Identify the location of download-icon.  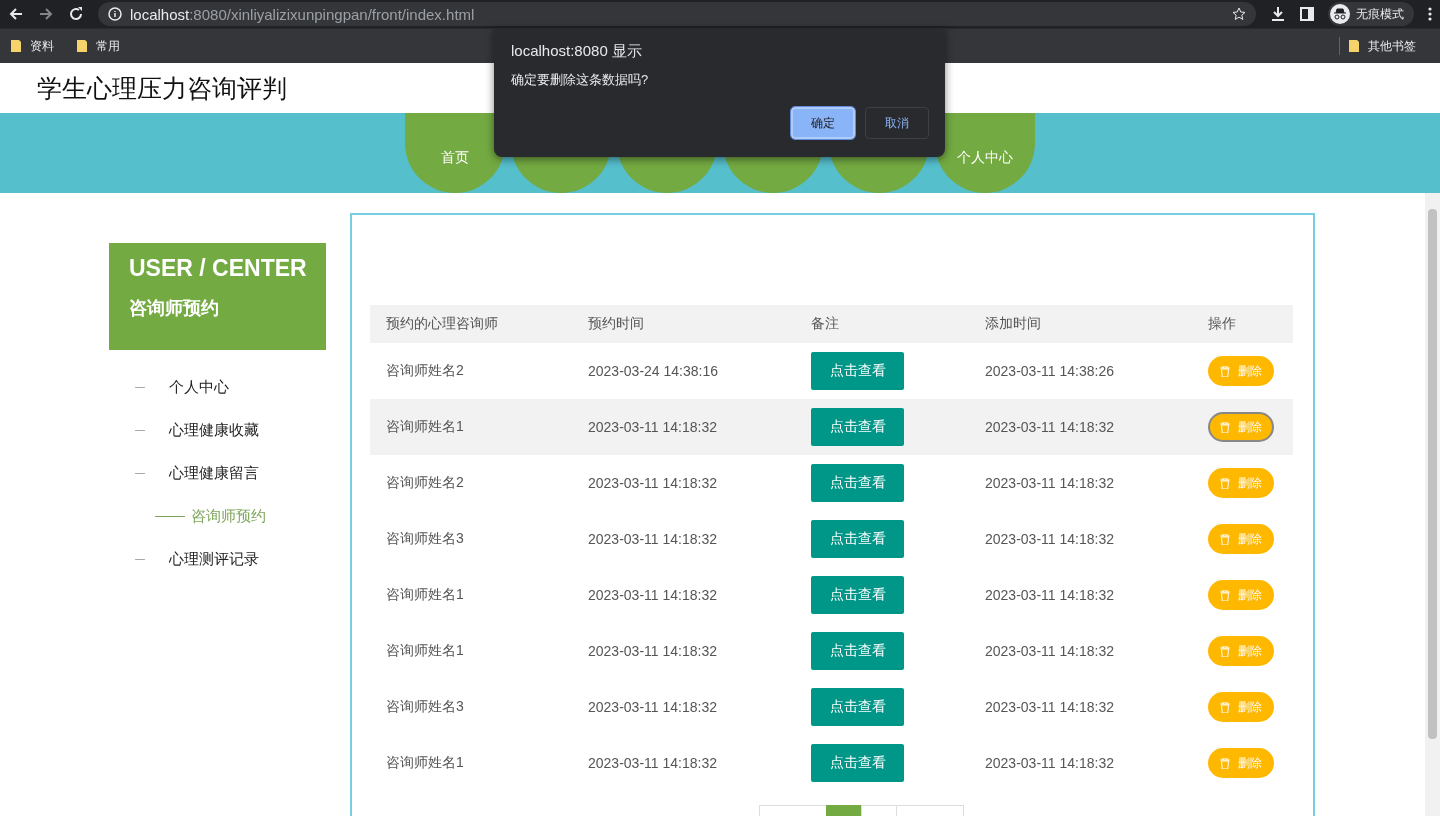
(1278, 14).